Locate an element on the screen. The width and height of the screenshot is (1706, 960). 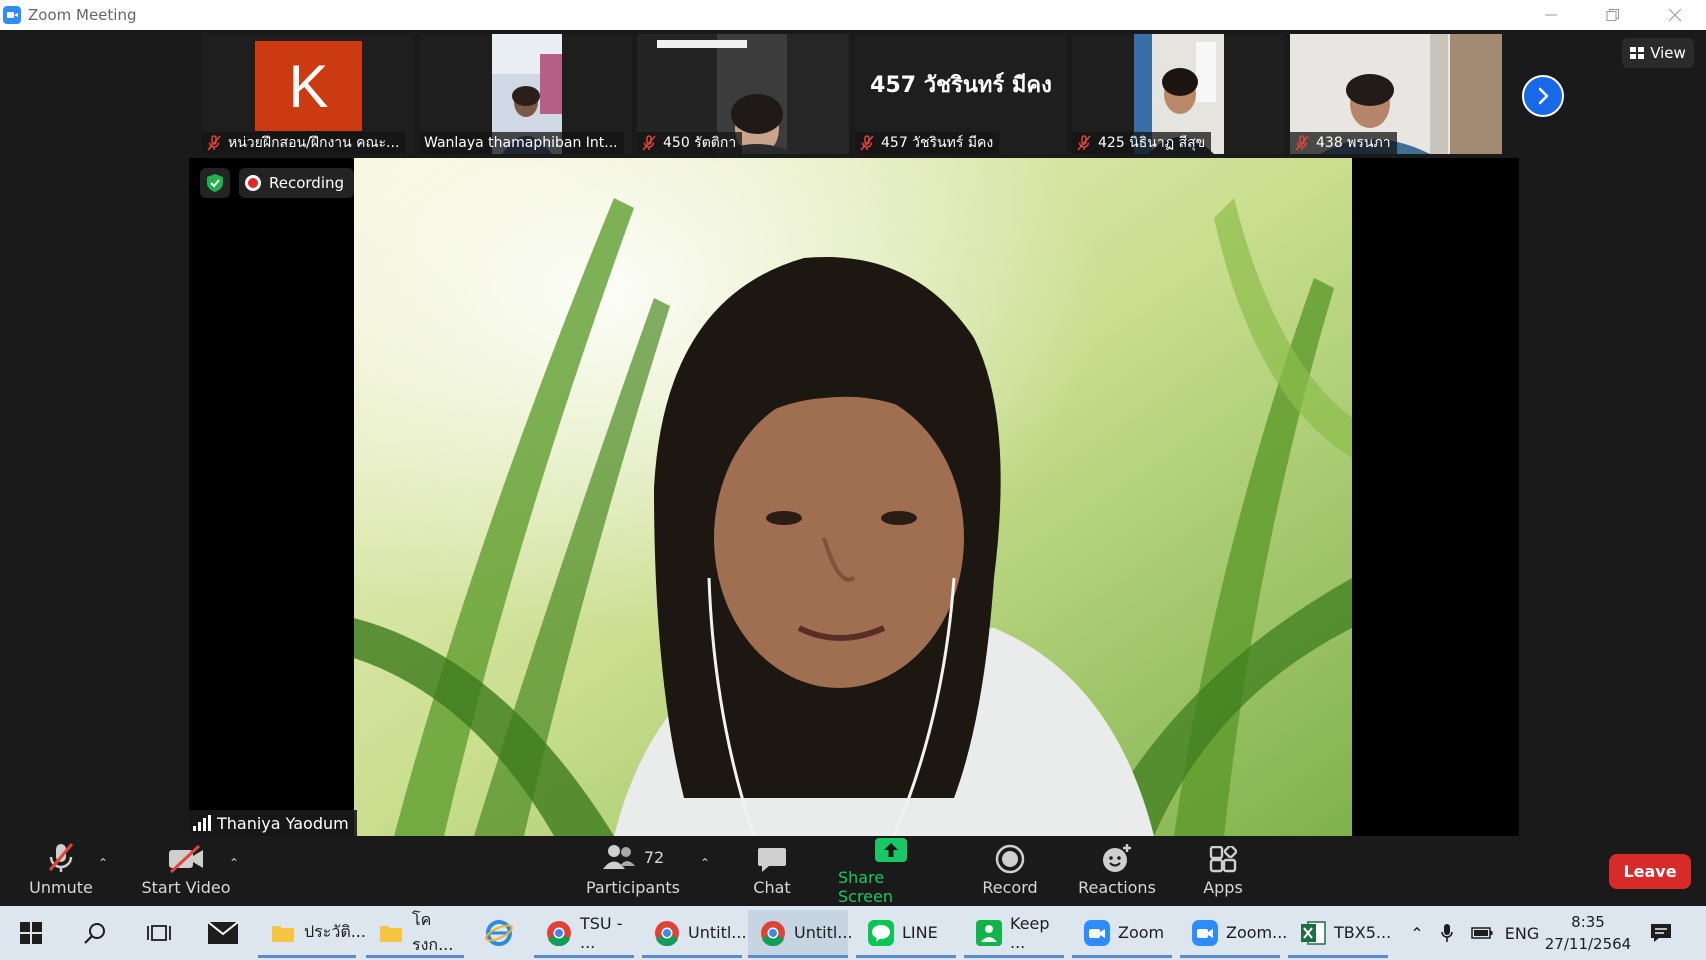
restore-button is located at coordinates (1613, 15).